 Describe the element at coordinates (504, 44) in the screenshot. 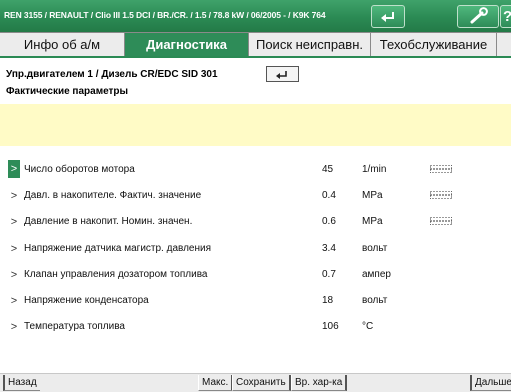

I see `tab-overflow` at that location.